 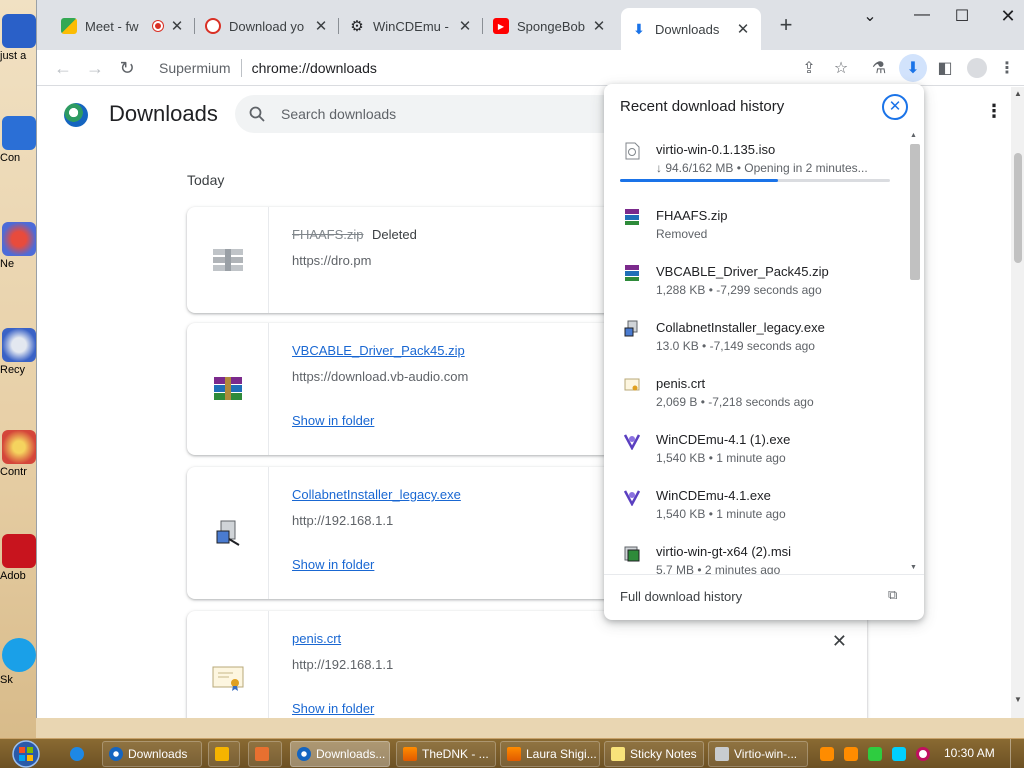 I want to click on recent-download-item: WinCDEmu-4.1.exe 1,540 KB • 1 minute ago, so click(x=754, y=510).